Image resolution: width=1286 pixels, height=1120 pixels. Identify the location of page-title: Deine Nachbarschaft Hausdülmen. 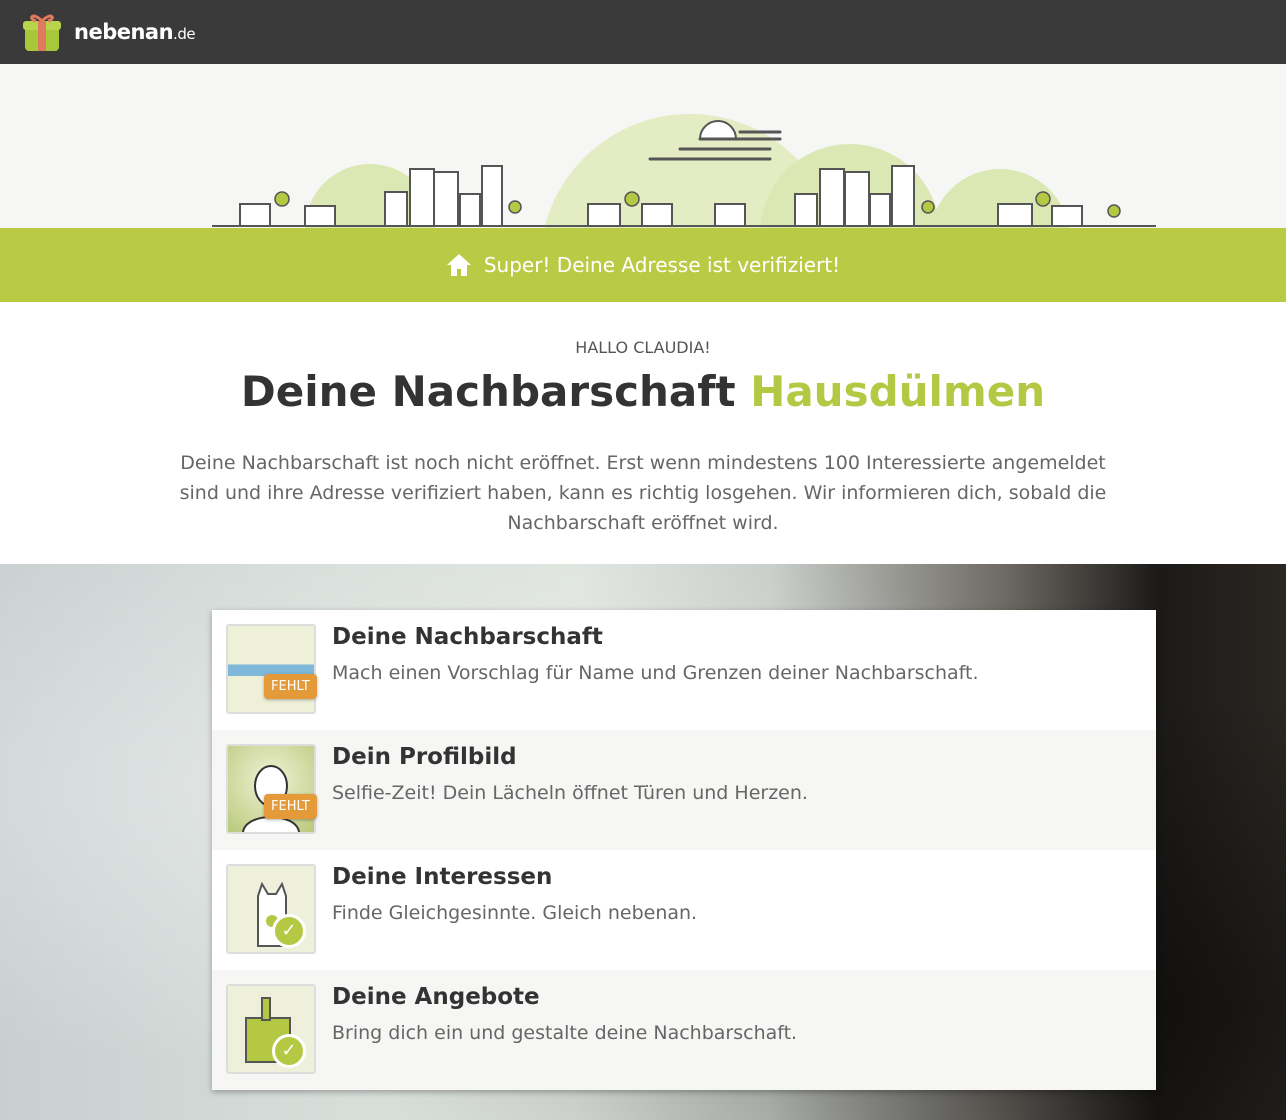
(643, 391).